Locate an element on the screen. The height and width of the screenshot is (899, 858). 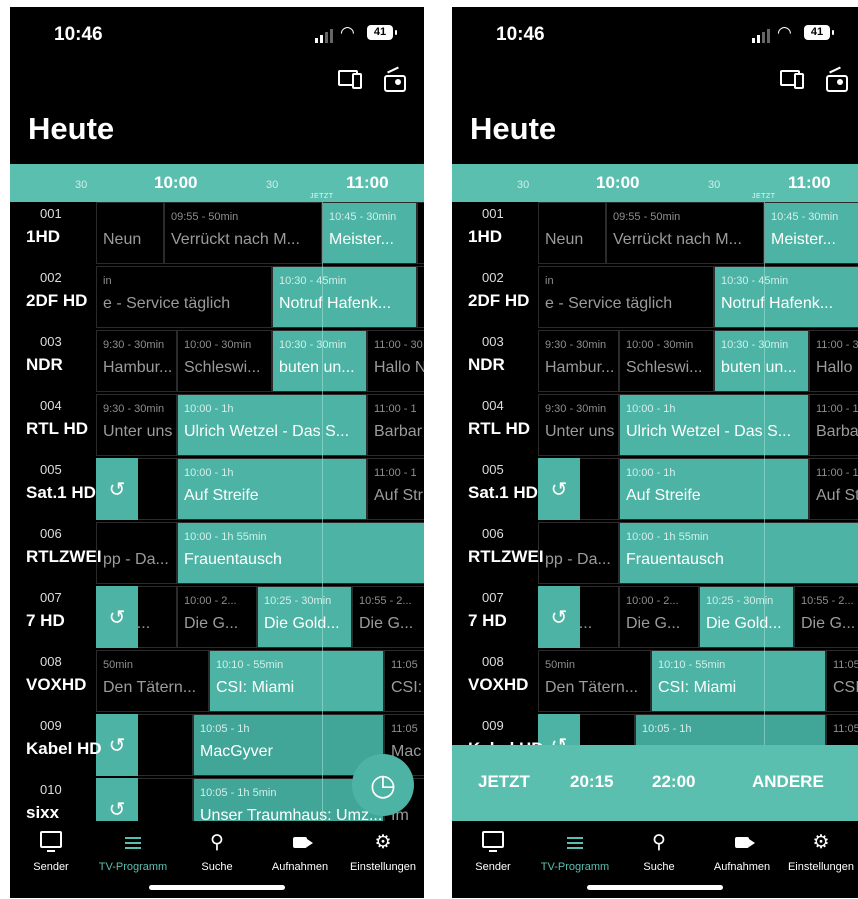
channel-number: 004 is located at coordinates (51, 405).